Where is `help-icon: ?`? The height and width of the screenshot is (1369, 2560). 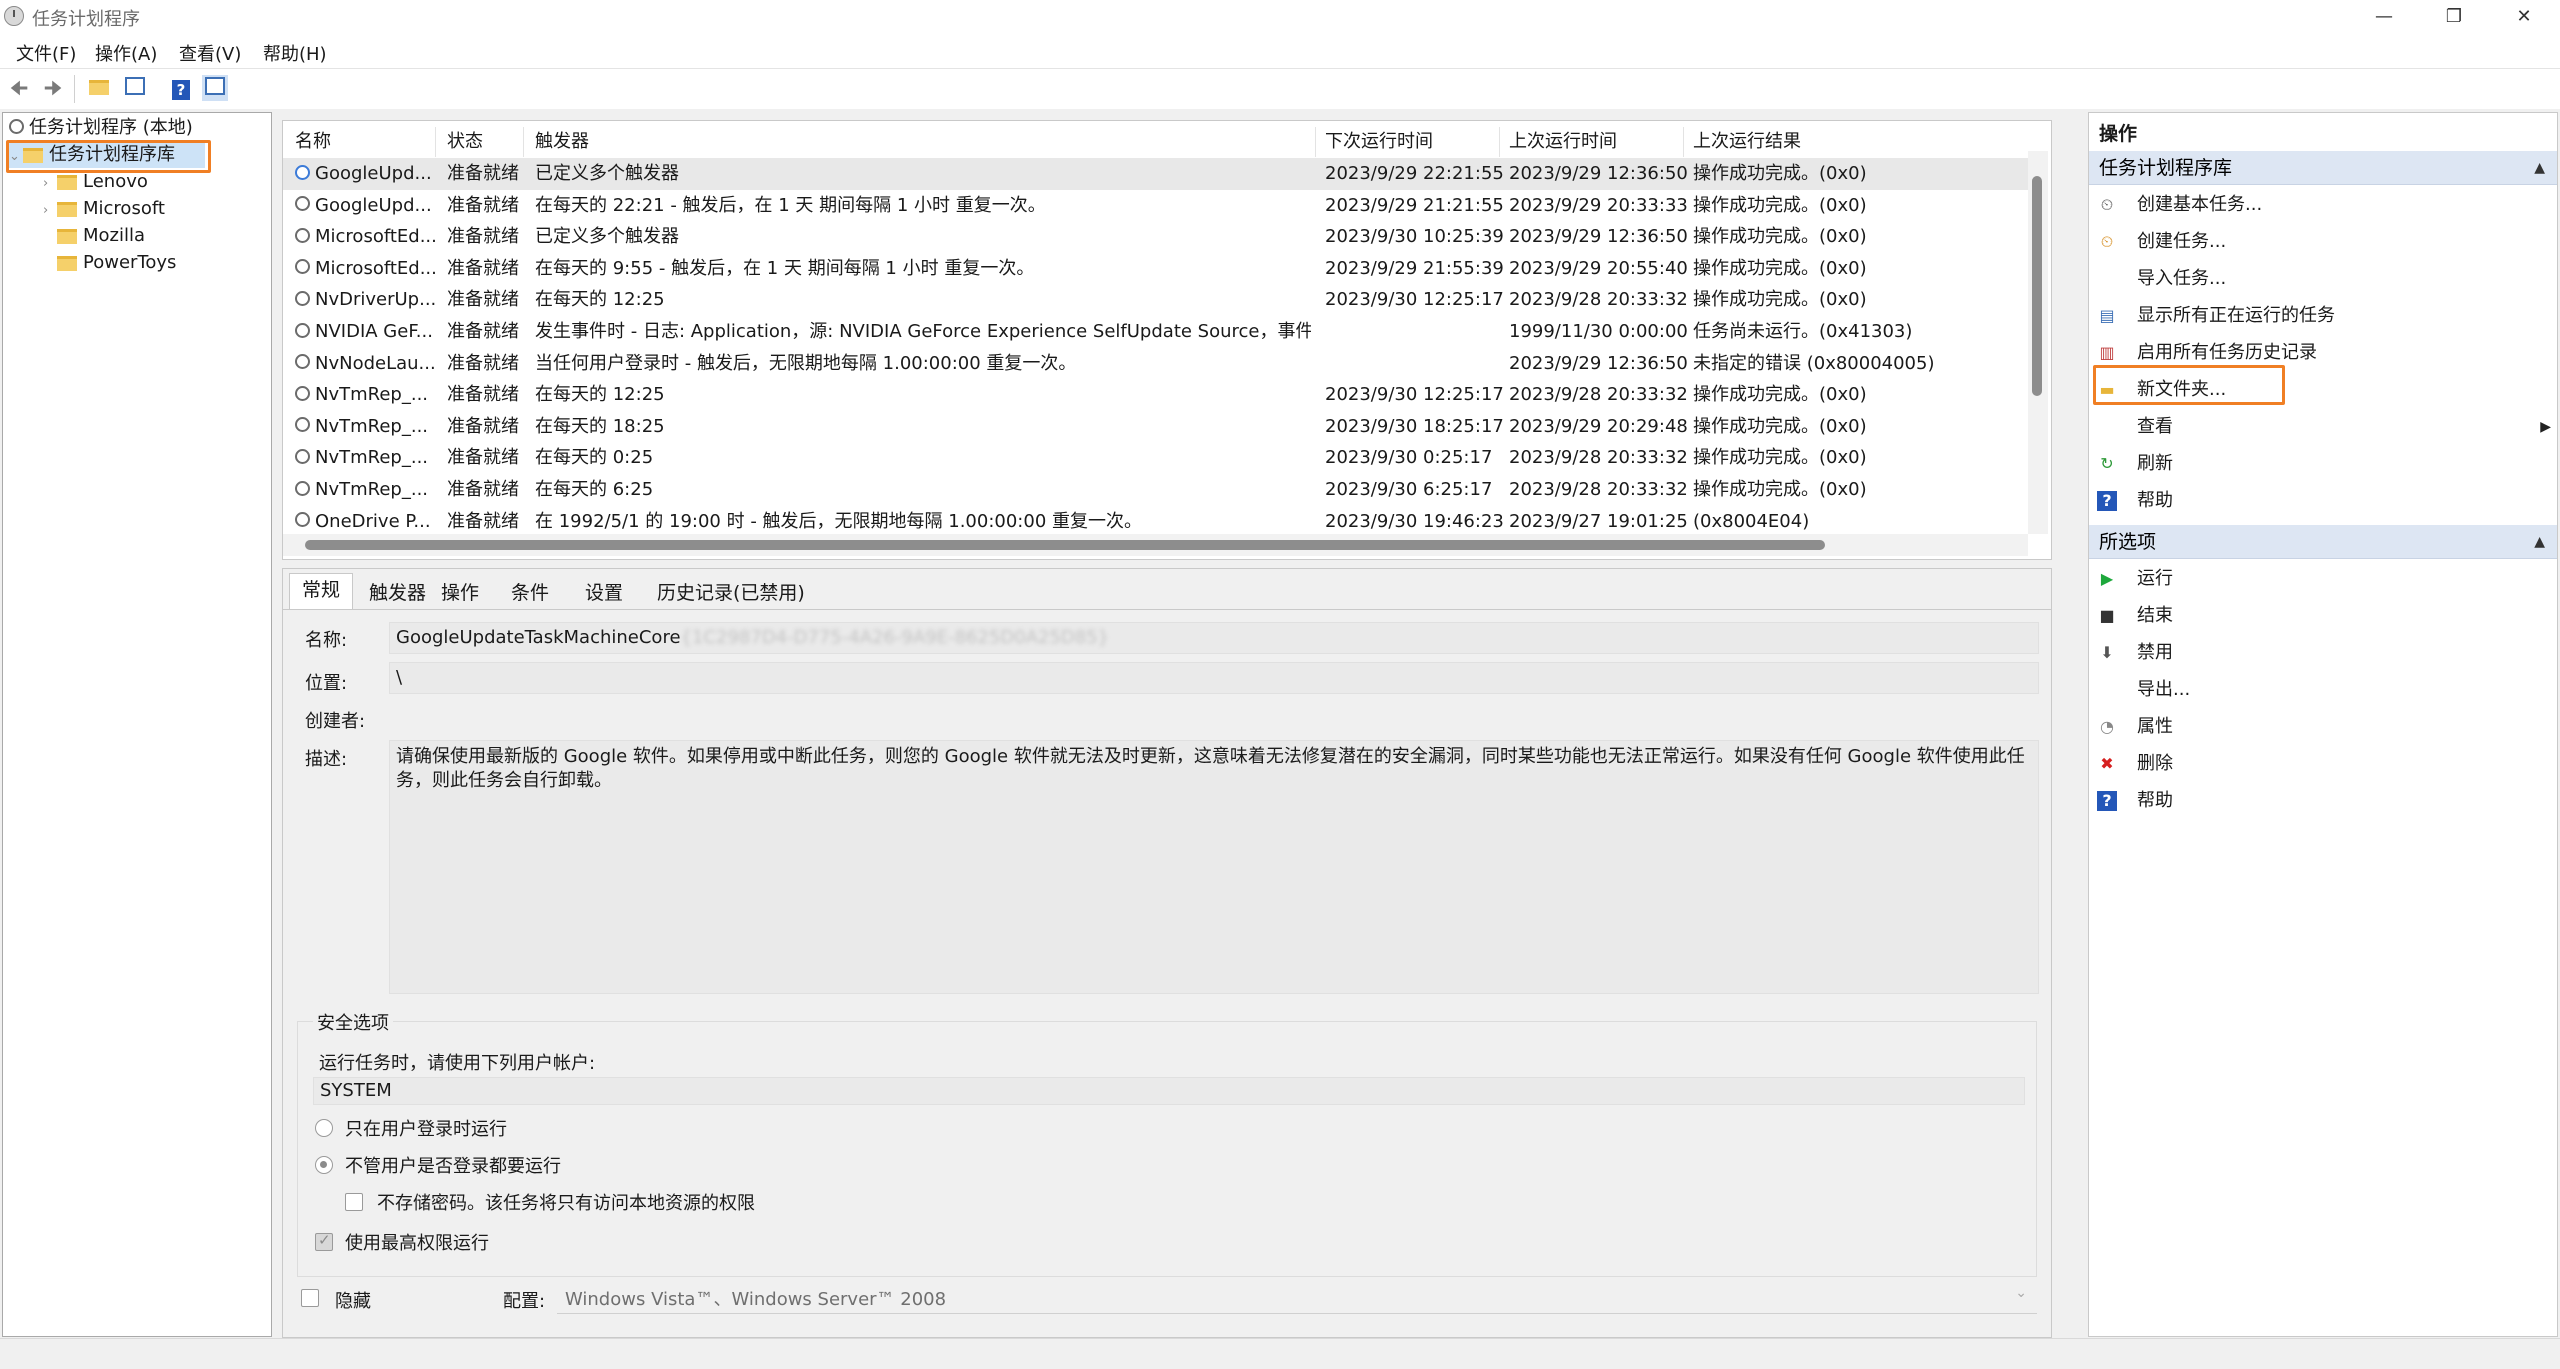 help-icon: ? is located at coordinates (181, 88).